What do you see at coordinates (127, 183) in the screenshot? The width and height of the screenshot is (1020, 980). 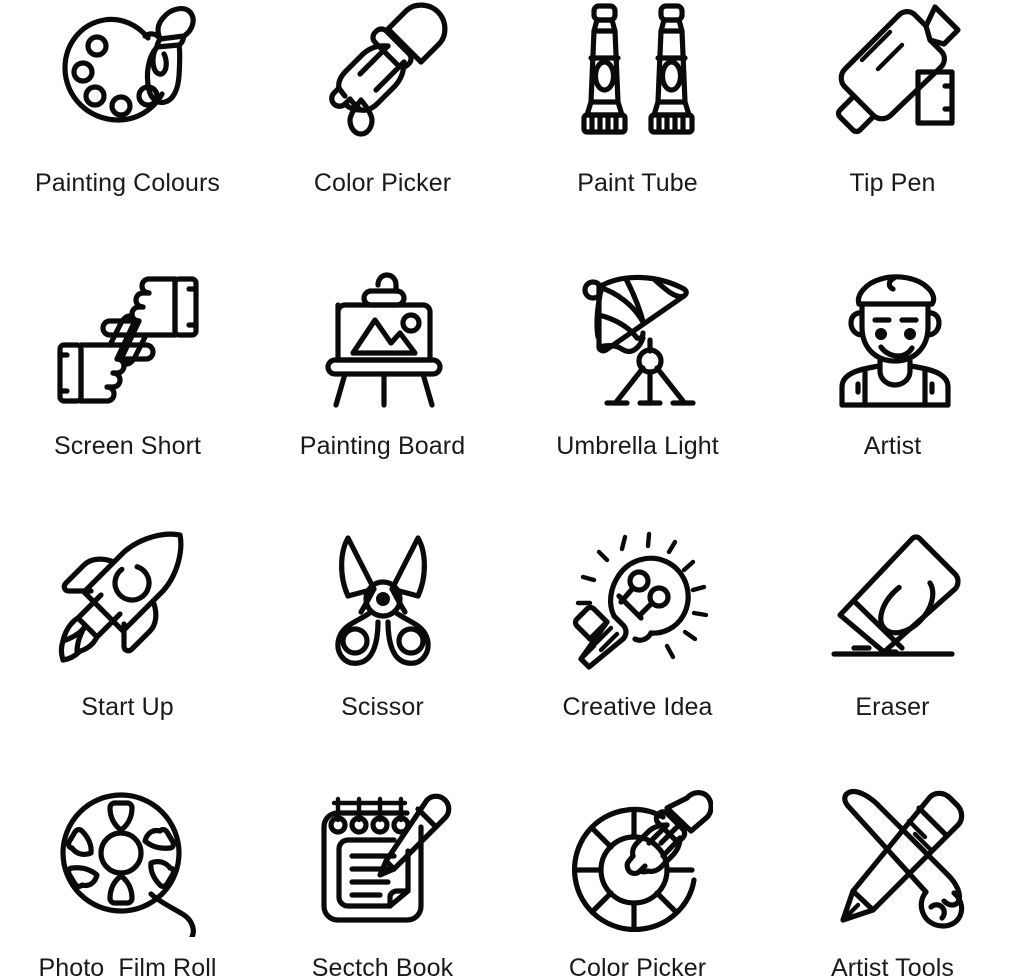 I see `icon-label: Painting Colours` at bounding box center [127, 183].